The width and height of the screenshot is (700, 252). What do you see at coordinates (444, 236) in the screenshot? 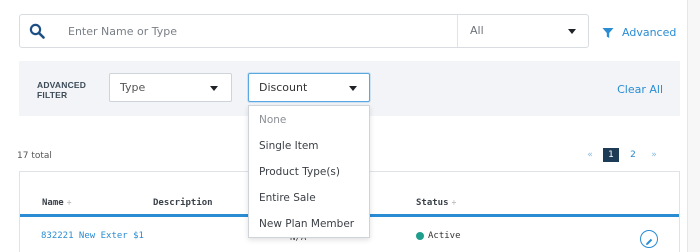
I see `status-text: Active` at bounding box center [444, 236].